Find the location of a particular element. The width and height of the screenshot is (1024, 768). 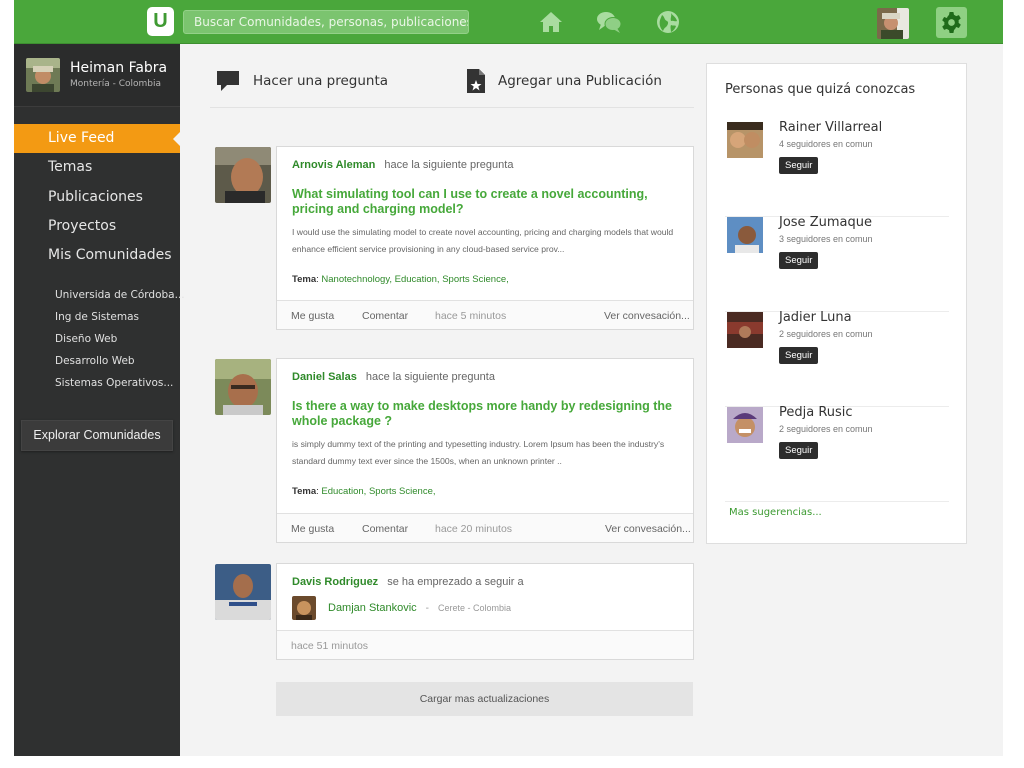

post-timestamp: hace 5 minutos is located at coordinates (471, 316).